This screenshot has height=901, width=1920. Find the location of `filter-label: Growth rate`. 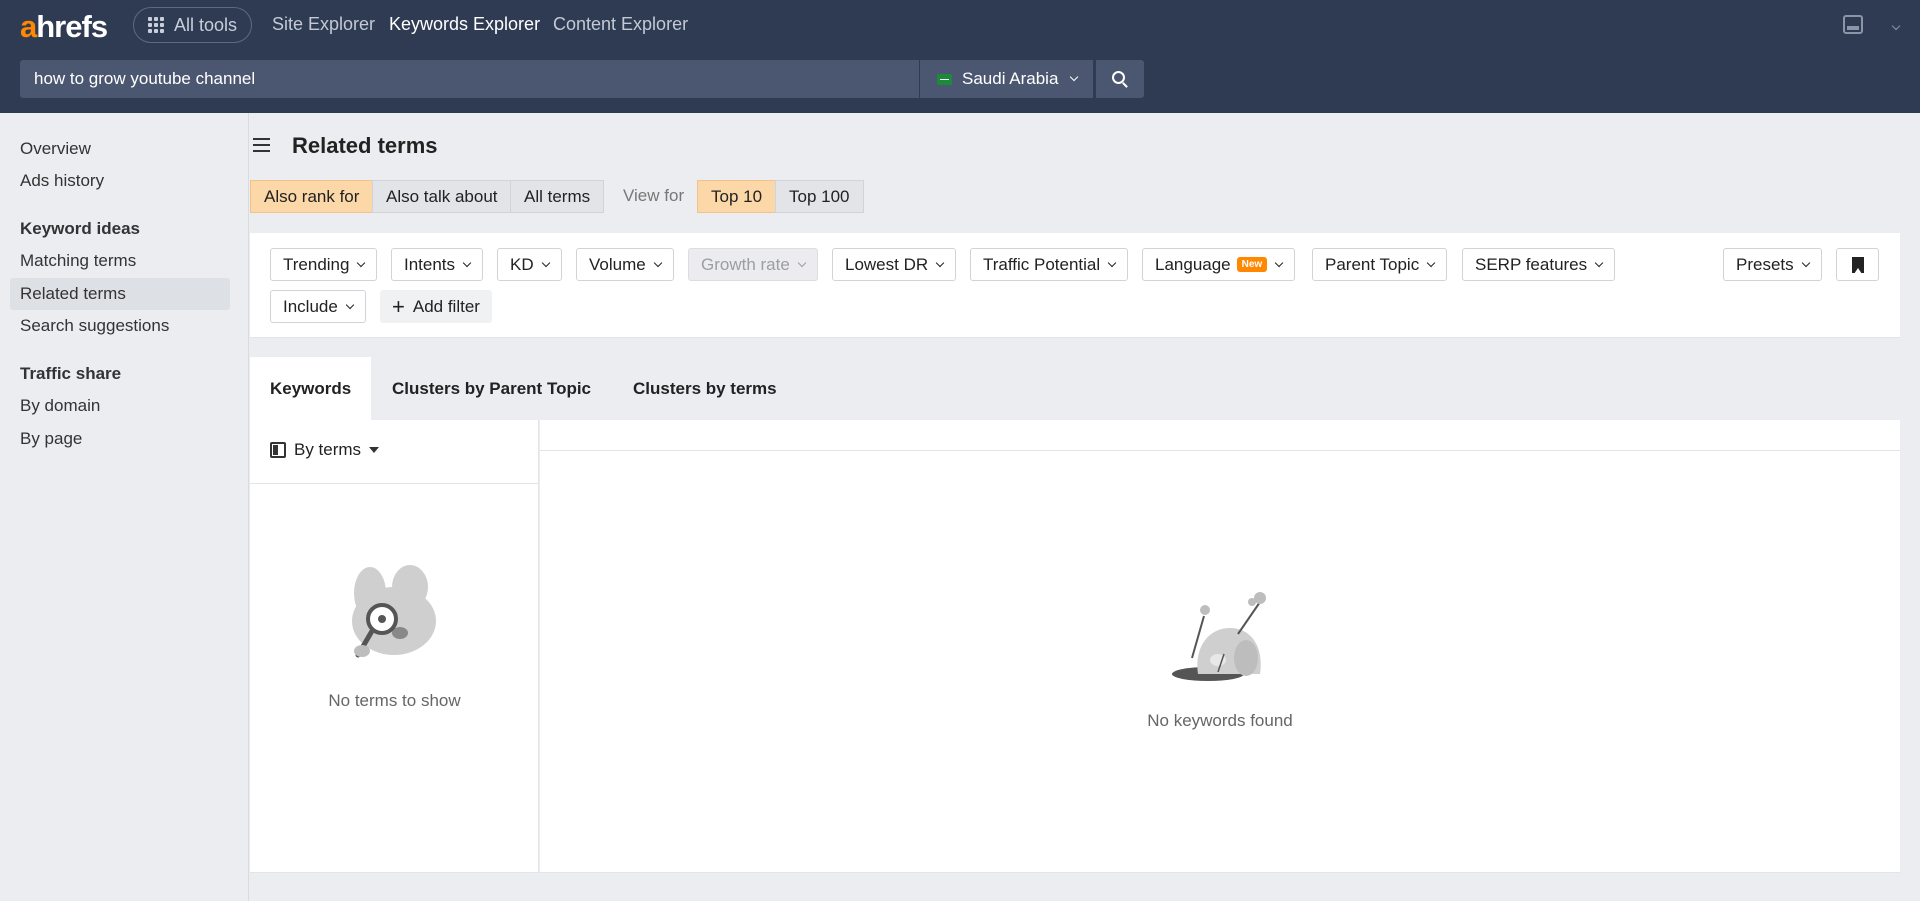

filter-label: Growth rate is located at coordinates (745, 264).